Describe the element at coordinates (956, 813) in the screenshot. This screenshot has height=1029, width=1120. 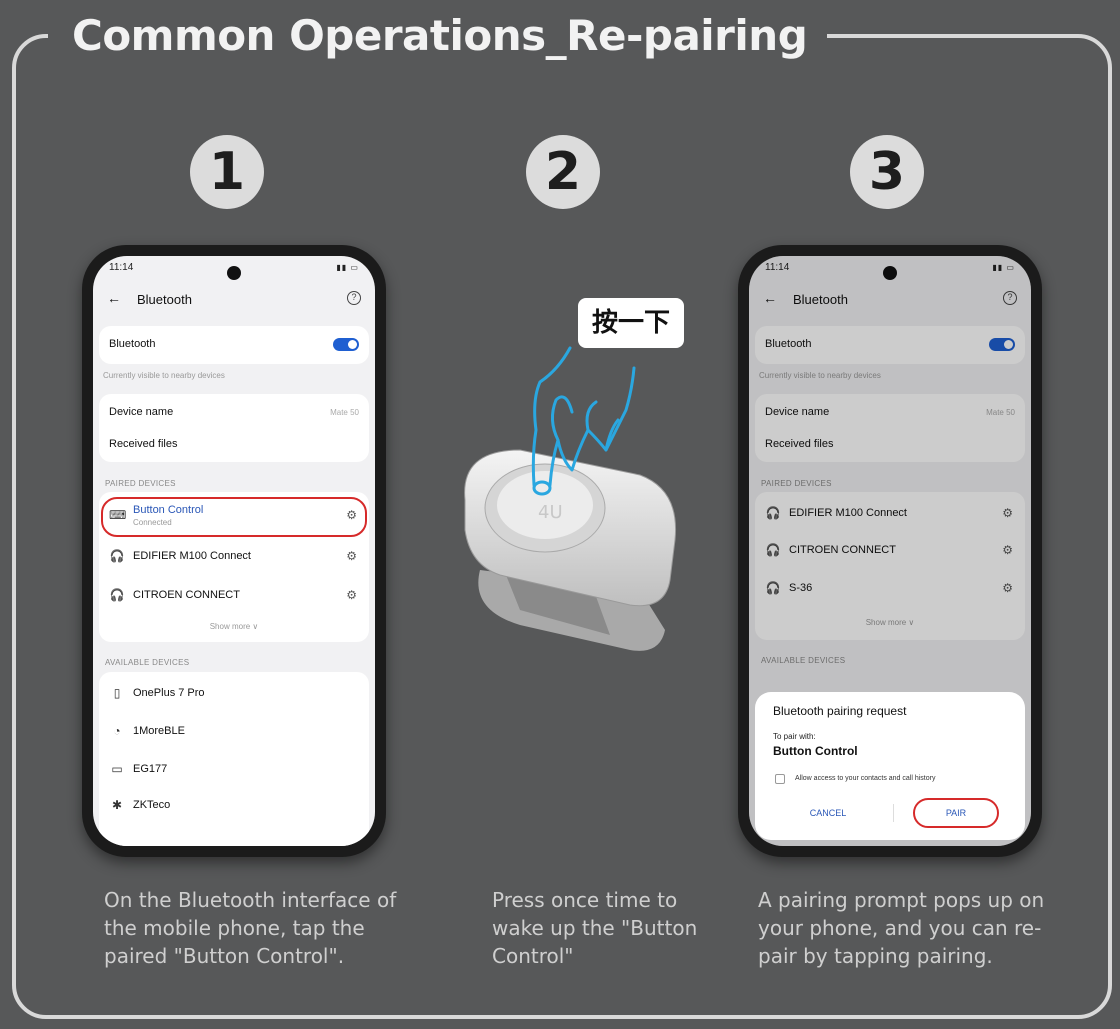
I see `pair-button: PAIR` at that location.